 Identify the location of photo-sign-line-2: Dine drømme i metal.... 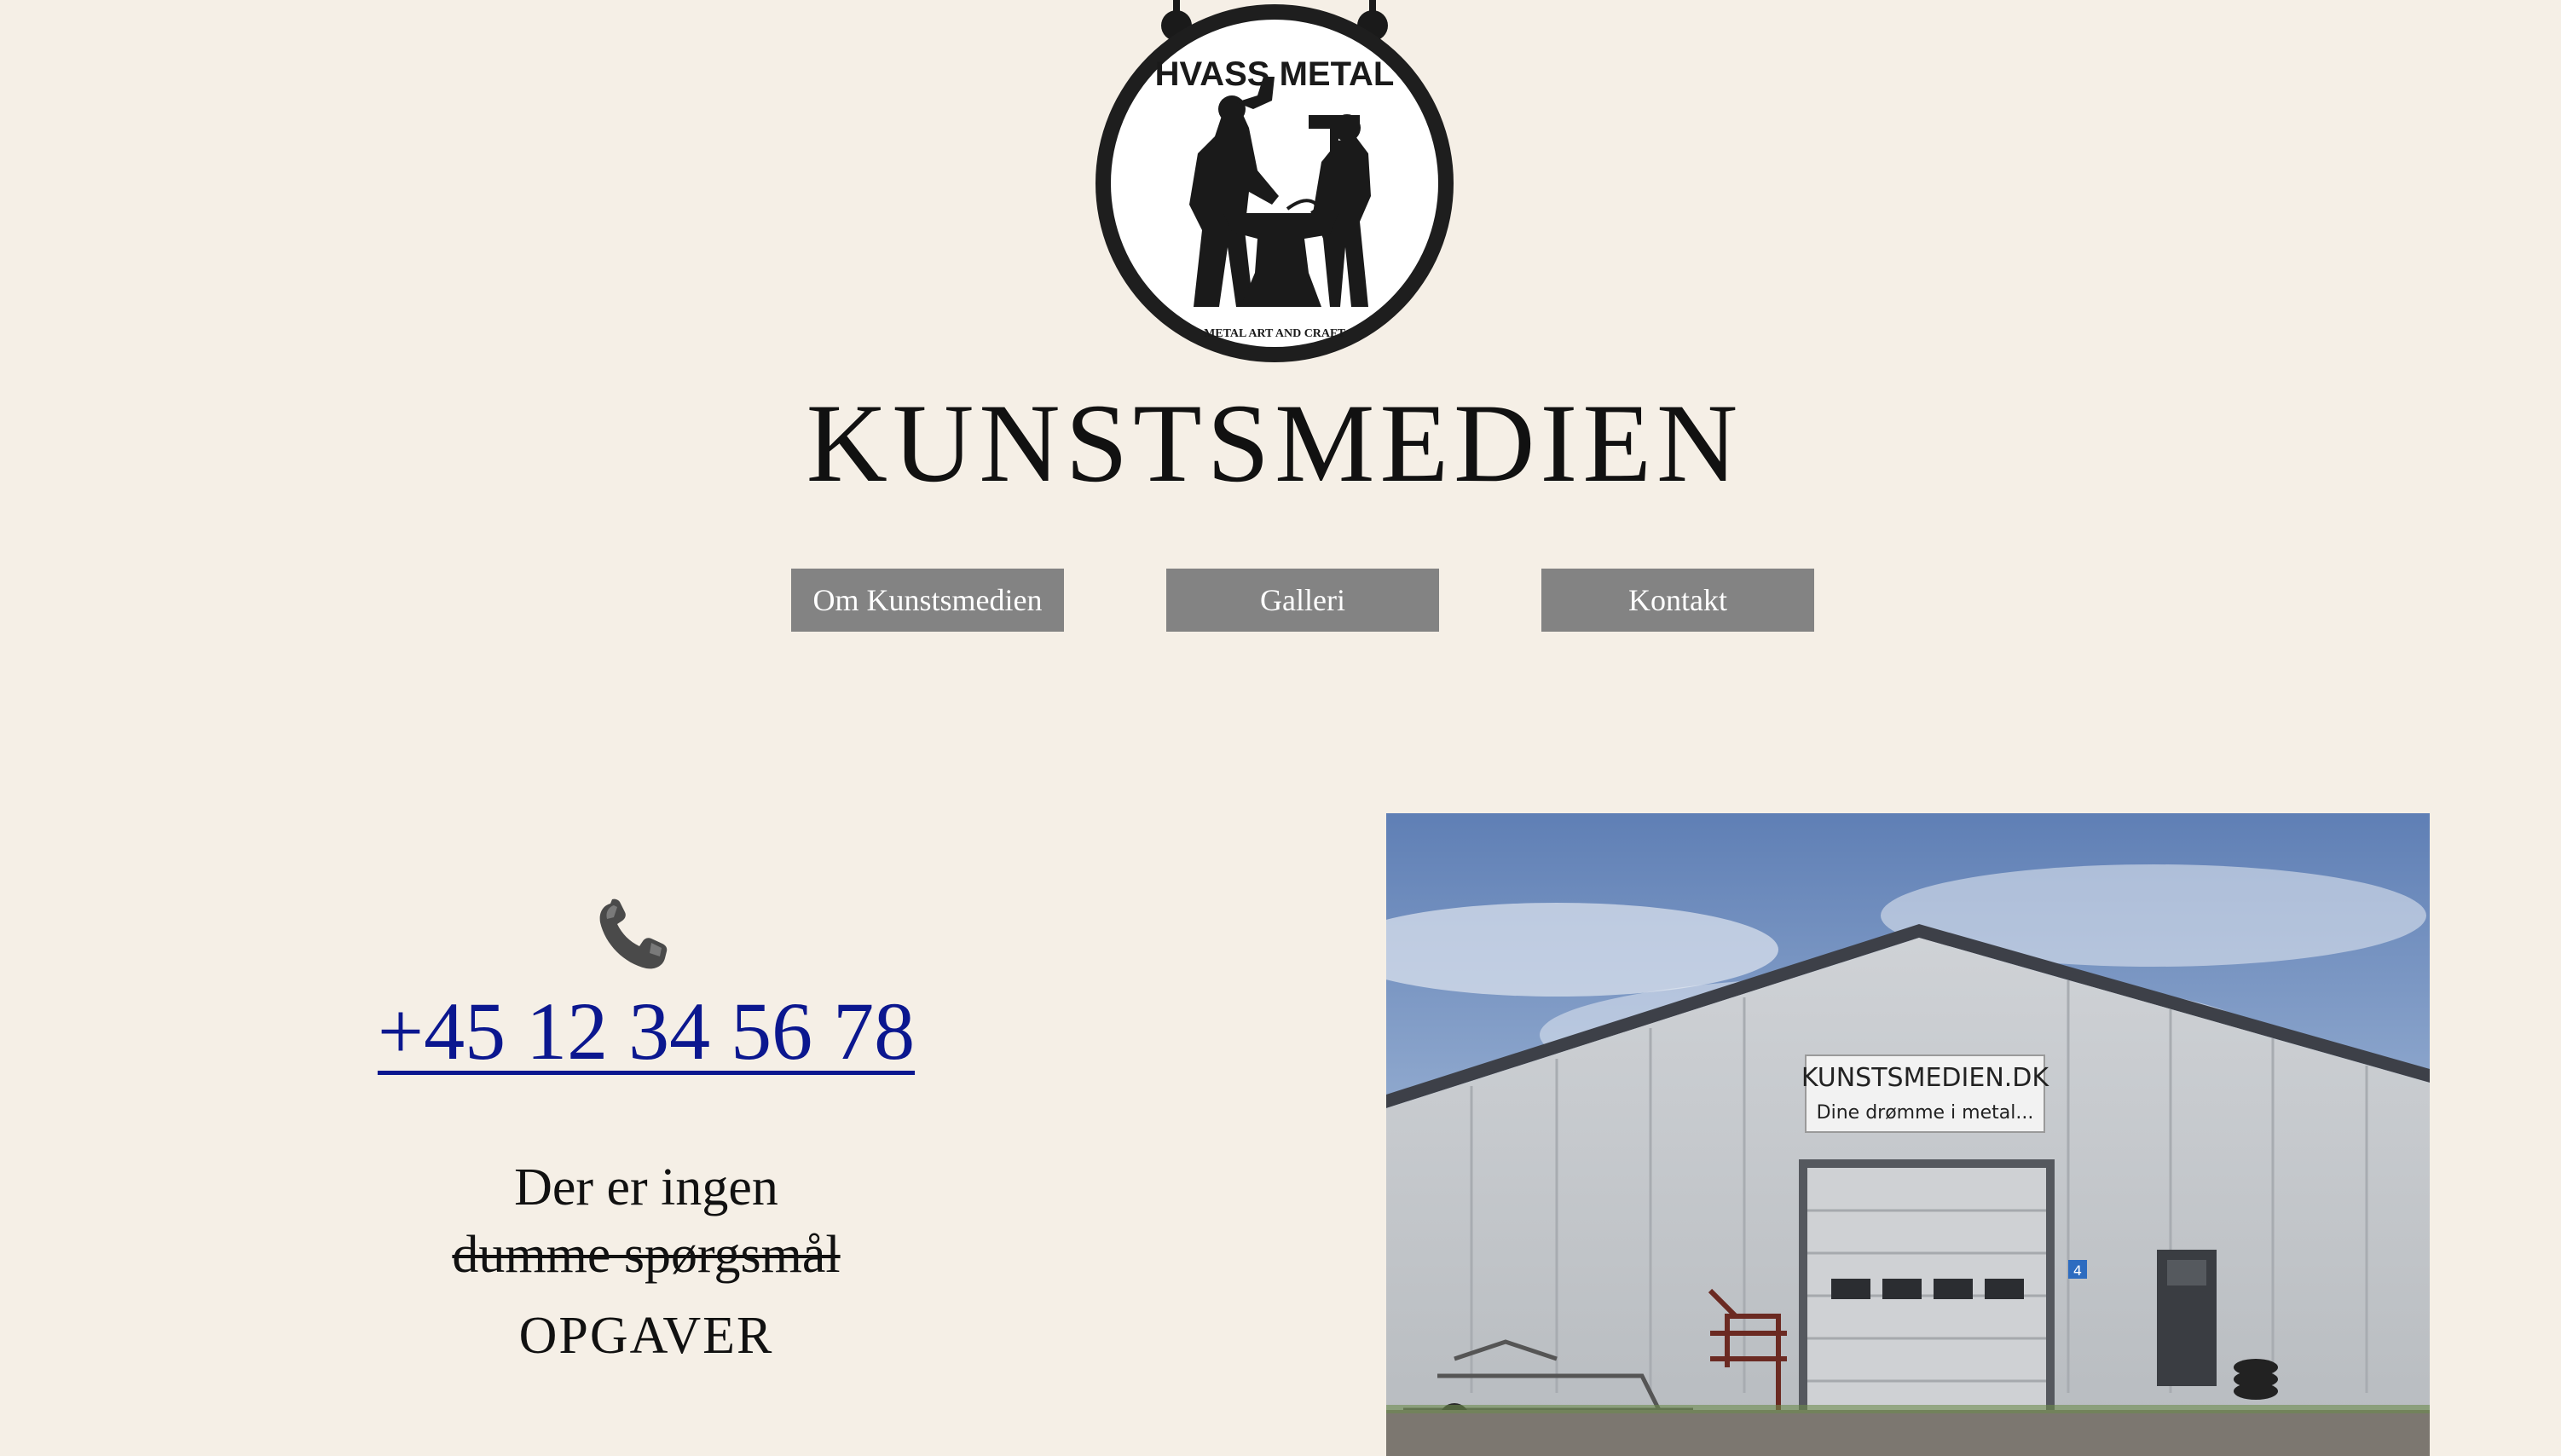
(1925, 1113).